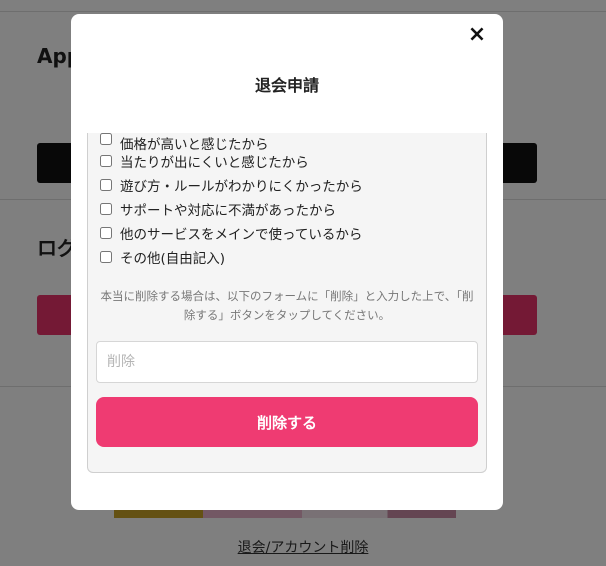  What do you see at coordinates (287, 422) in the screenshot?
I see `delete-button: 削除する` at bounding box center [287, 422].